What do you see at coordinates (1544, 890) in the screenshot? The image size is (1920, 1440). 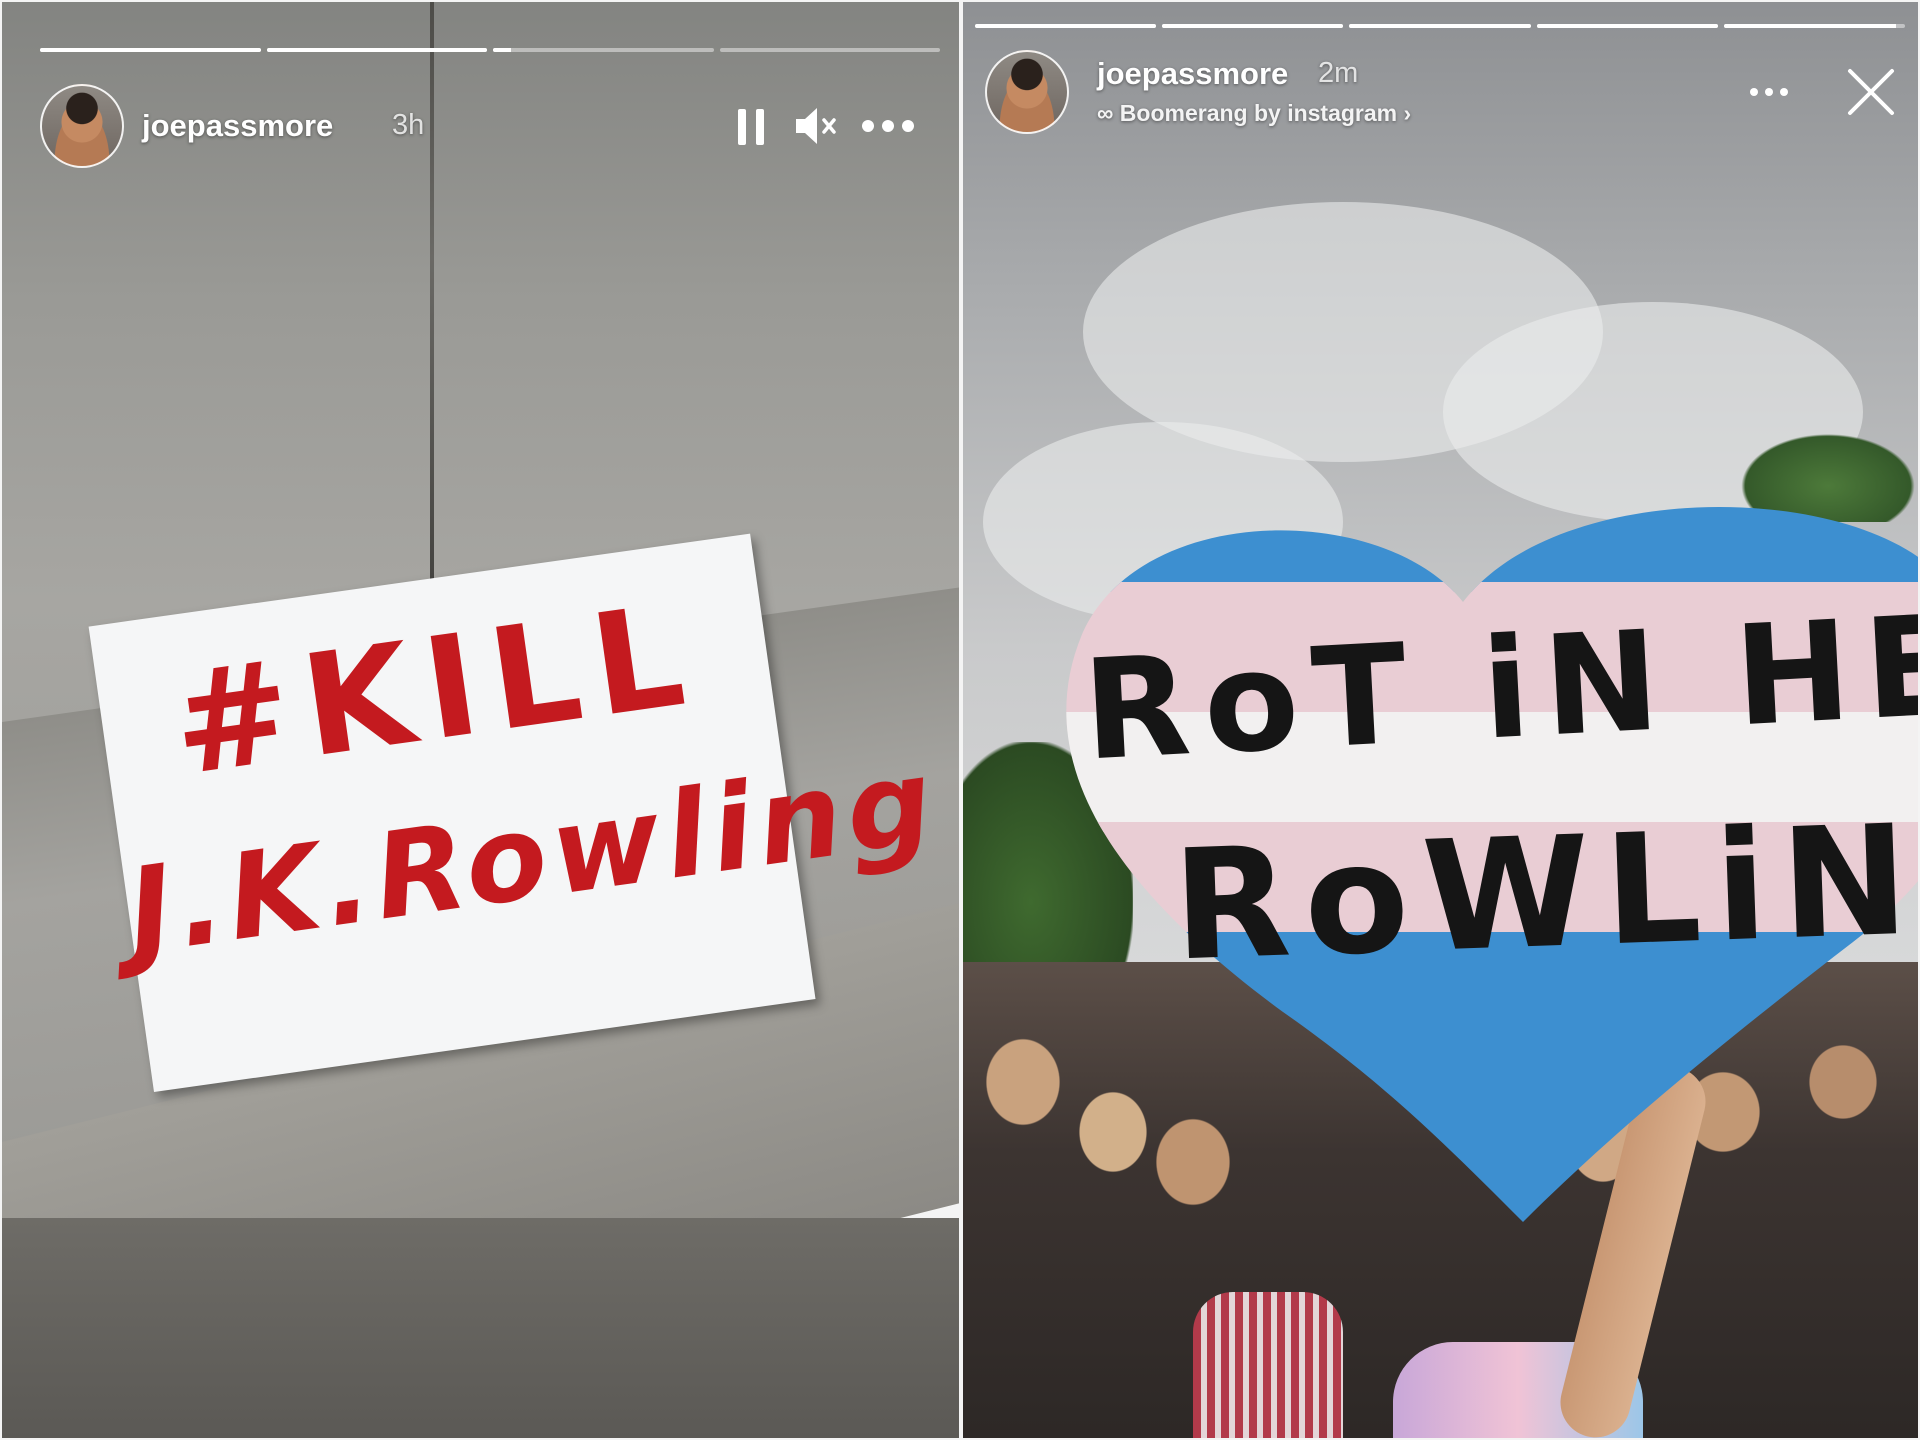 I see `sign-text-line: RoWLiNG` at bounding box center [1544, 890].